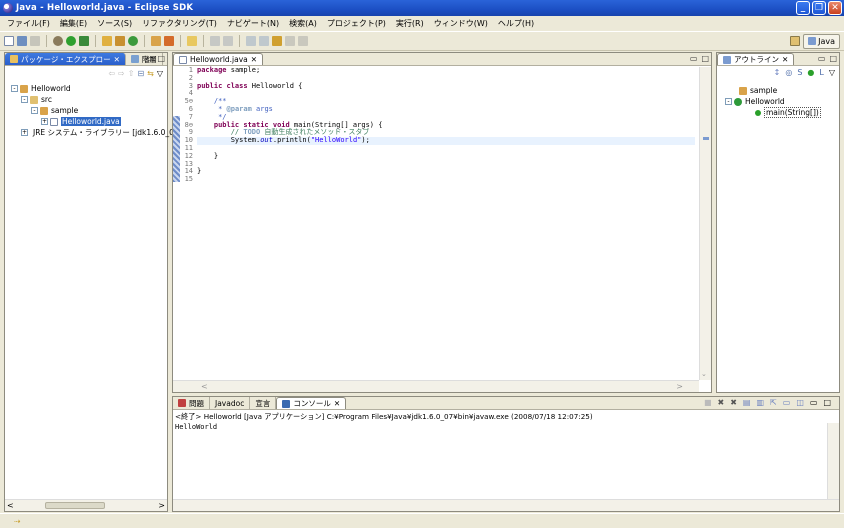 This screenshot has width=844, height=528. Describe the element at coordinates (10, 505) in the screenshot. I see `scroll-left-icon: <` at that location.